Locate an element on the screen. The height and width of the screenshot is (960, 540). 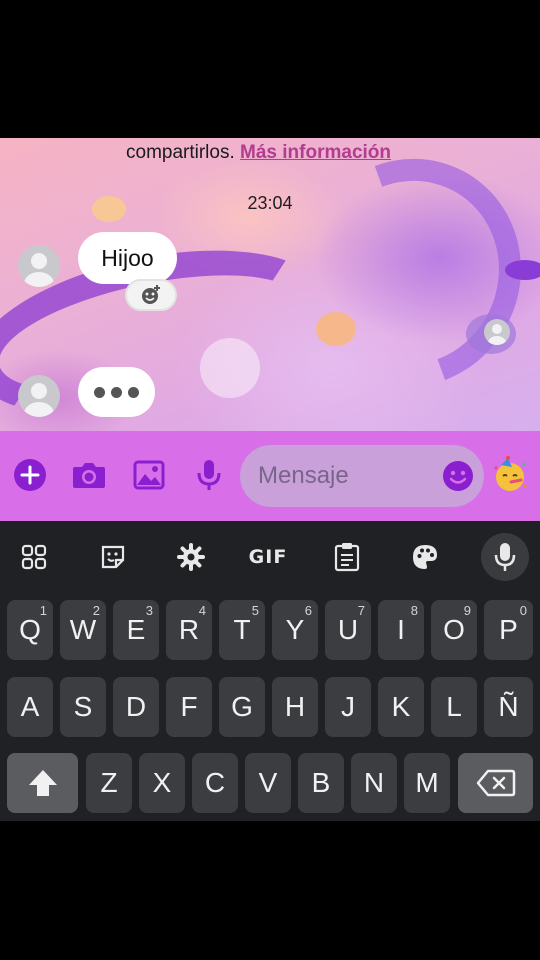
incoming-message-bubble: Hijoo is located at coordinates (127, 258).